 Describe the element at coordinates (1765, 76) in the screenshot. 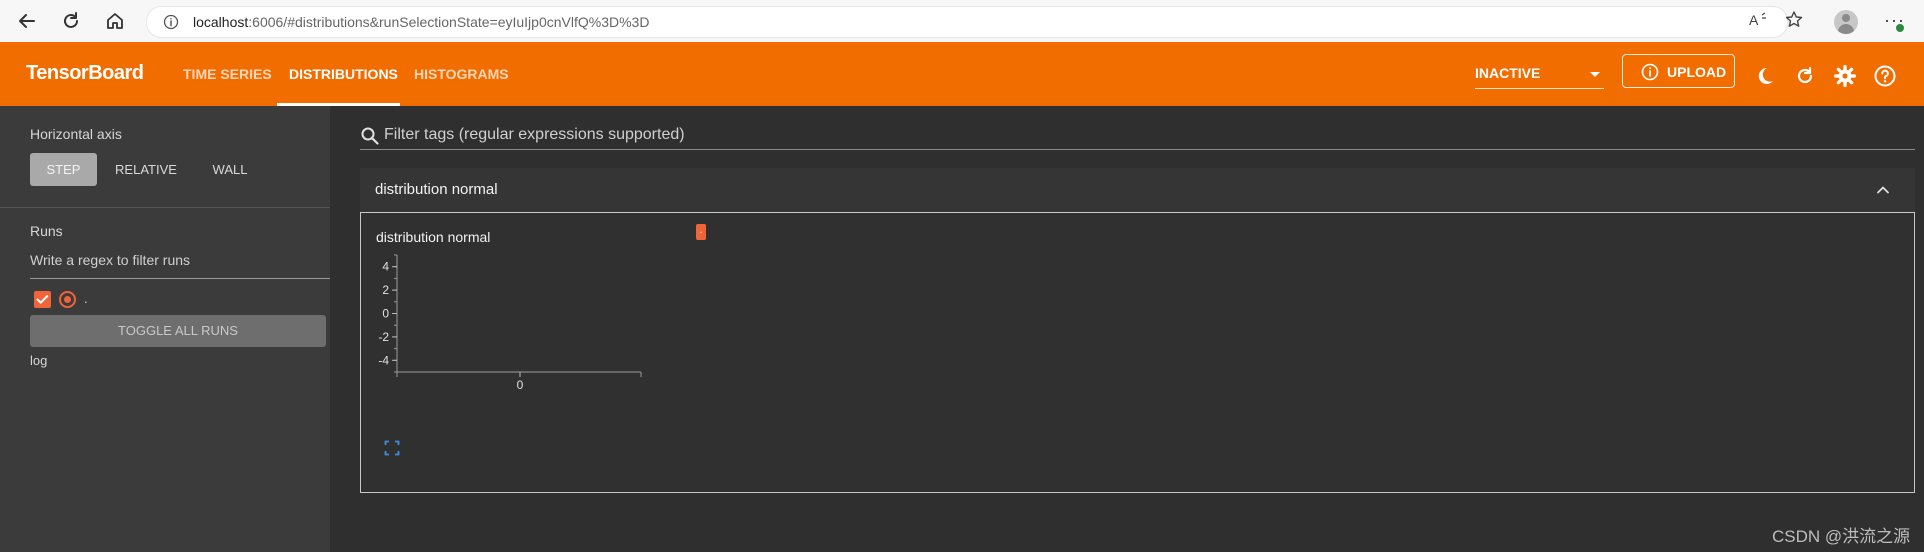

I see `dark-mode-icon` at that location.